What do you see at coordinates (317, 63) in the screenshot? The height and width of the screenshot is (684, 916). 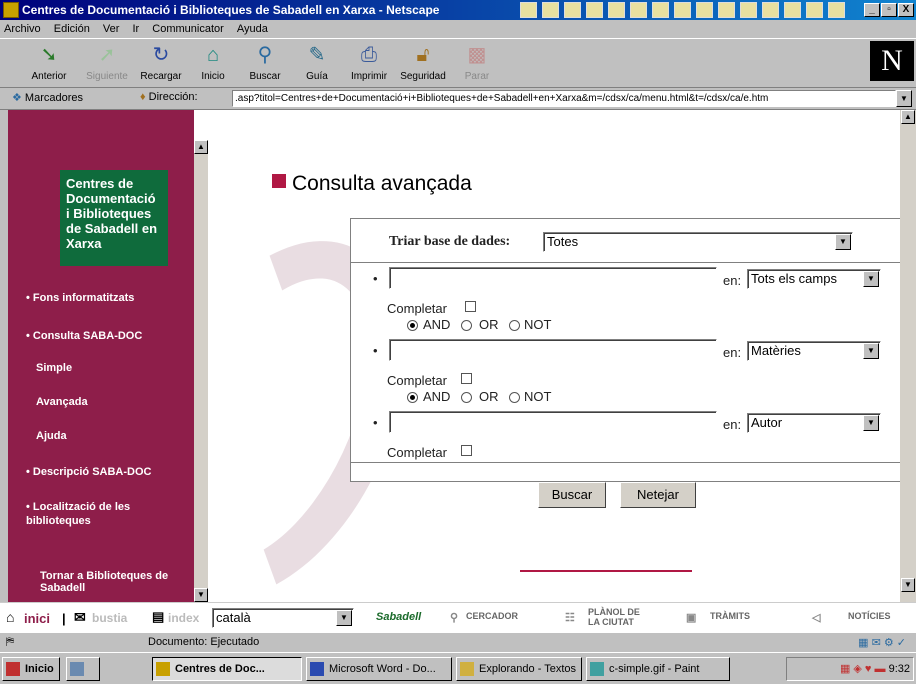 I see `guide-button: ✎ Guía` at bounding box center [317, 63].